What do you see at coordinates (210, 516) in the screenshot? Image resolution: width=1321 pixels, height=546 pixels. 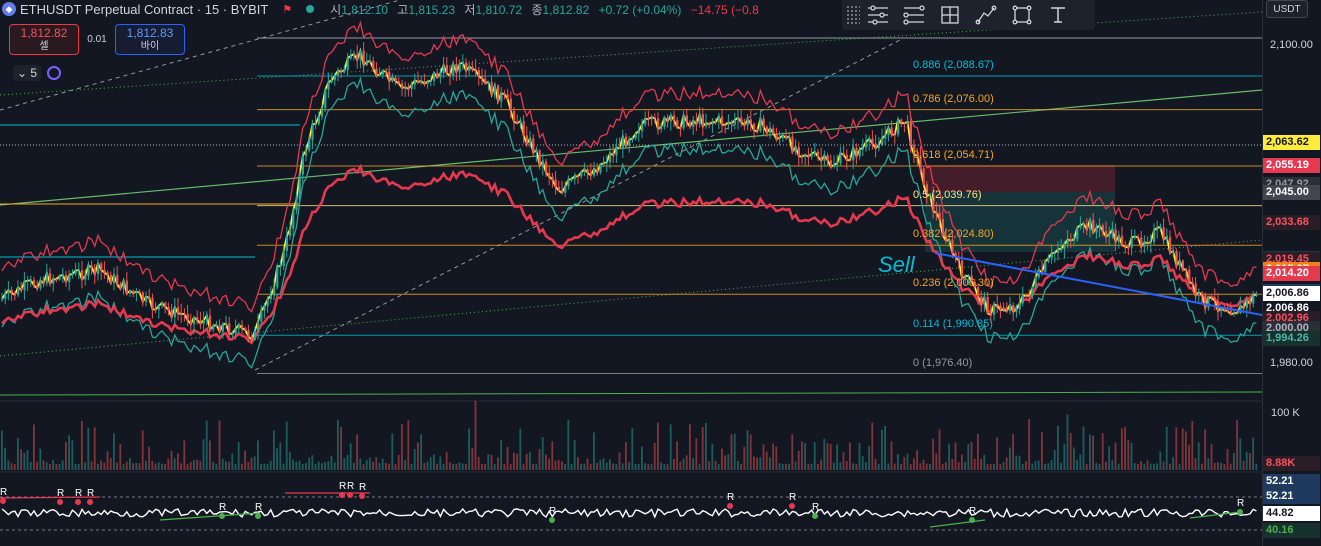 I see `bullish-divergence-line` at bounding box center [210, 516].